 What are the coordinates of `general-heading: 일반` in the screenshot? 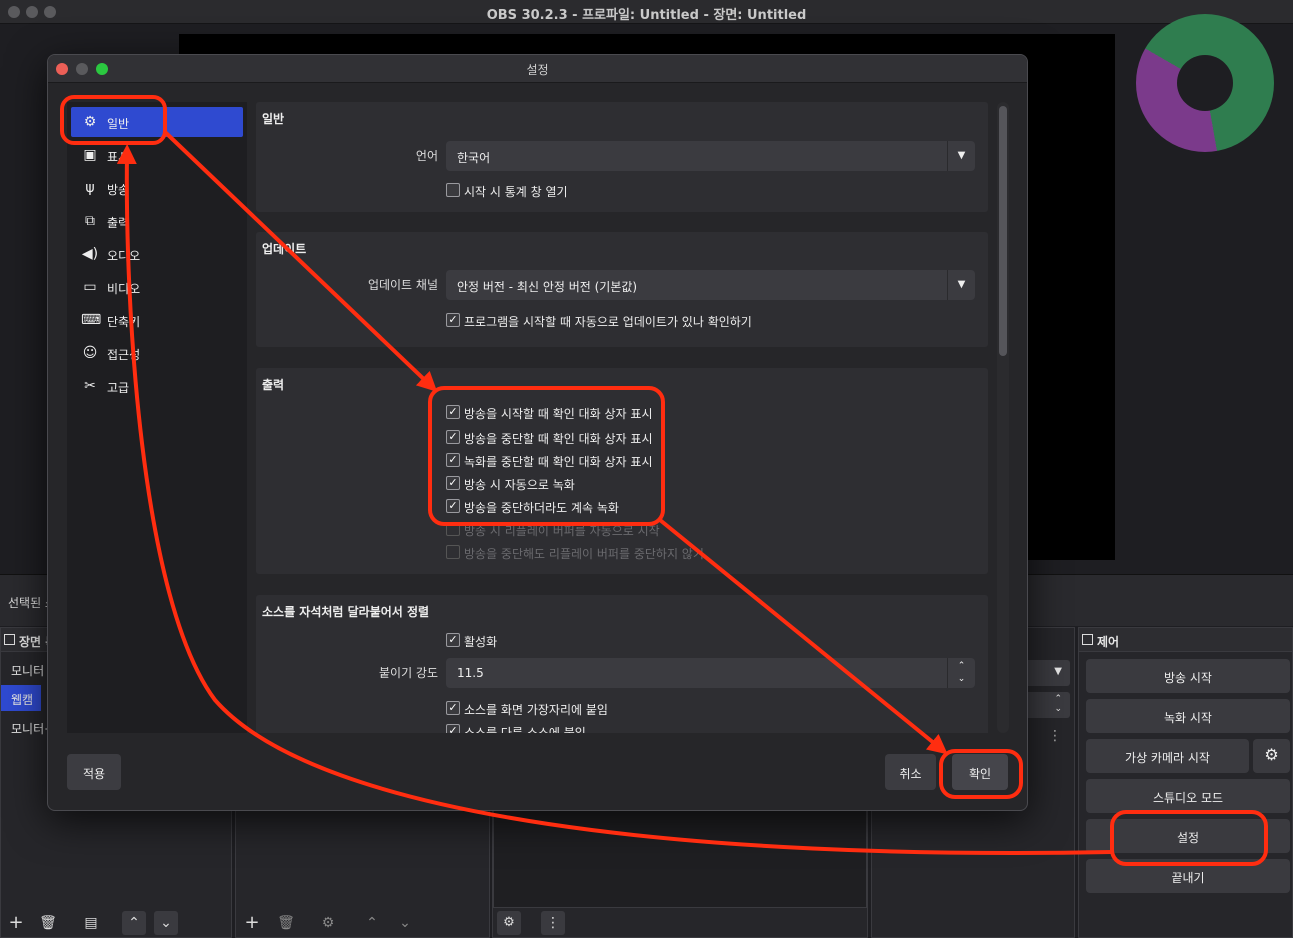 It's located at (273, 119).